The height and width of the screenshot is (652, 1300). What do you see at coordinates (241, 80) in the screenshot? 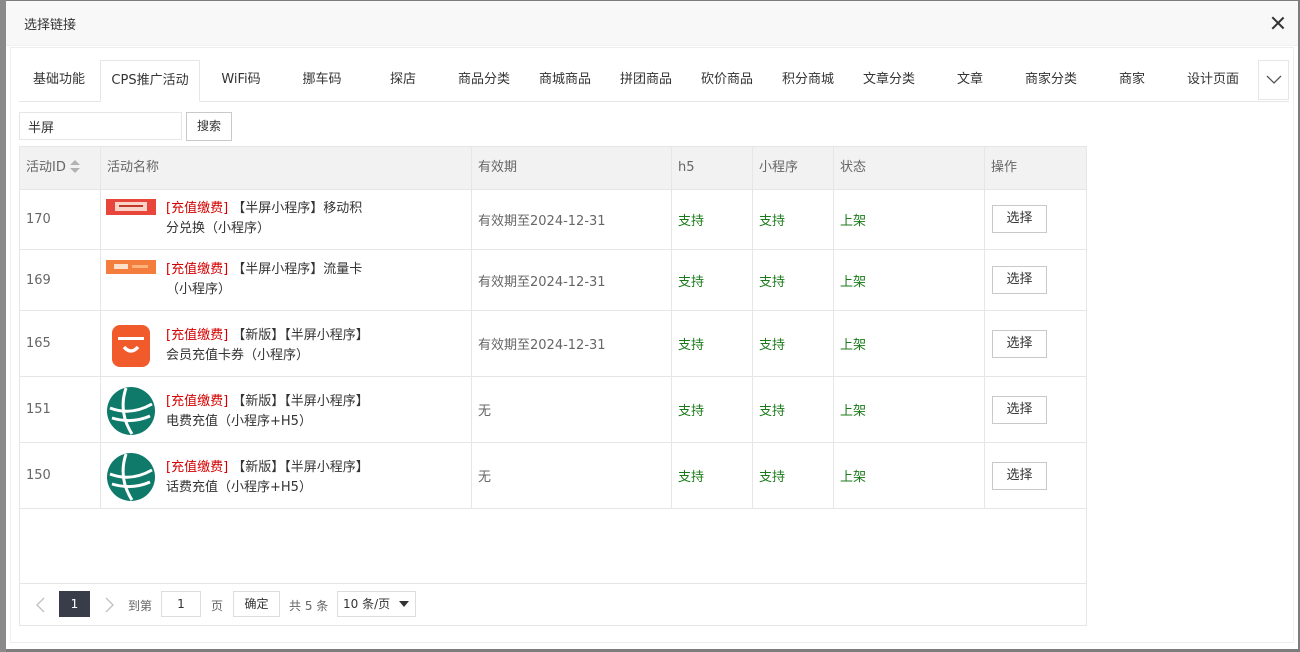
I see `tab-wifi-code: WiFi码` at bounding box center [241, 80].